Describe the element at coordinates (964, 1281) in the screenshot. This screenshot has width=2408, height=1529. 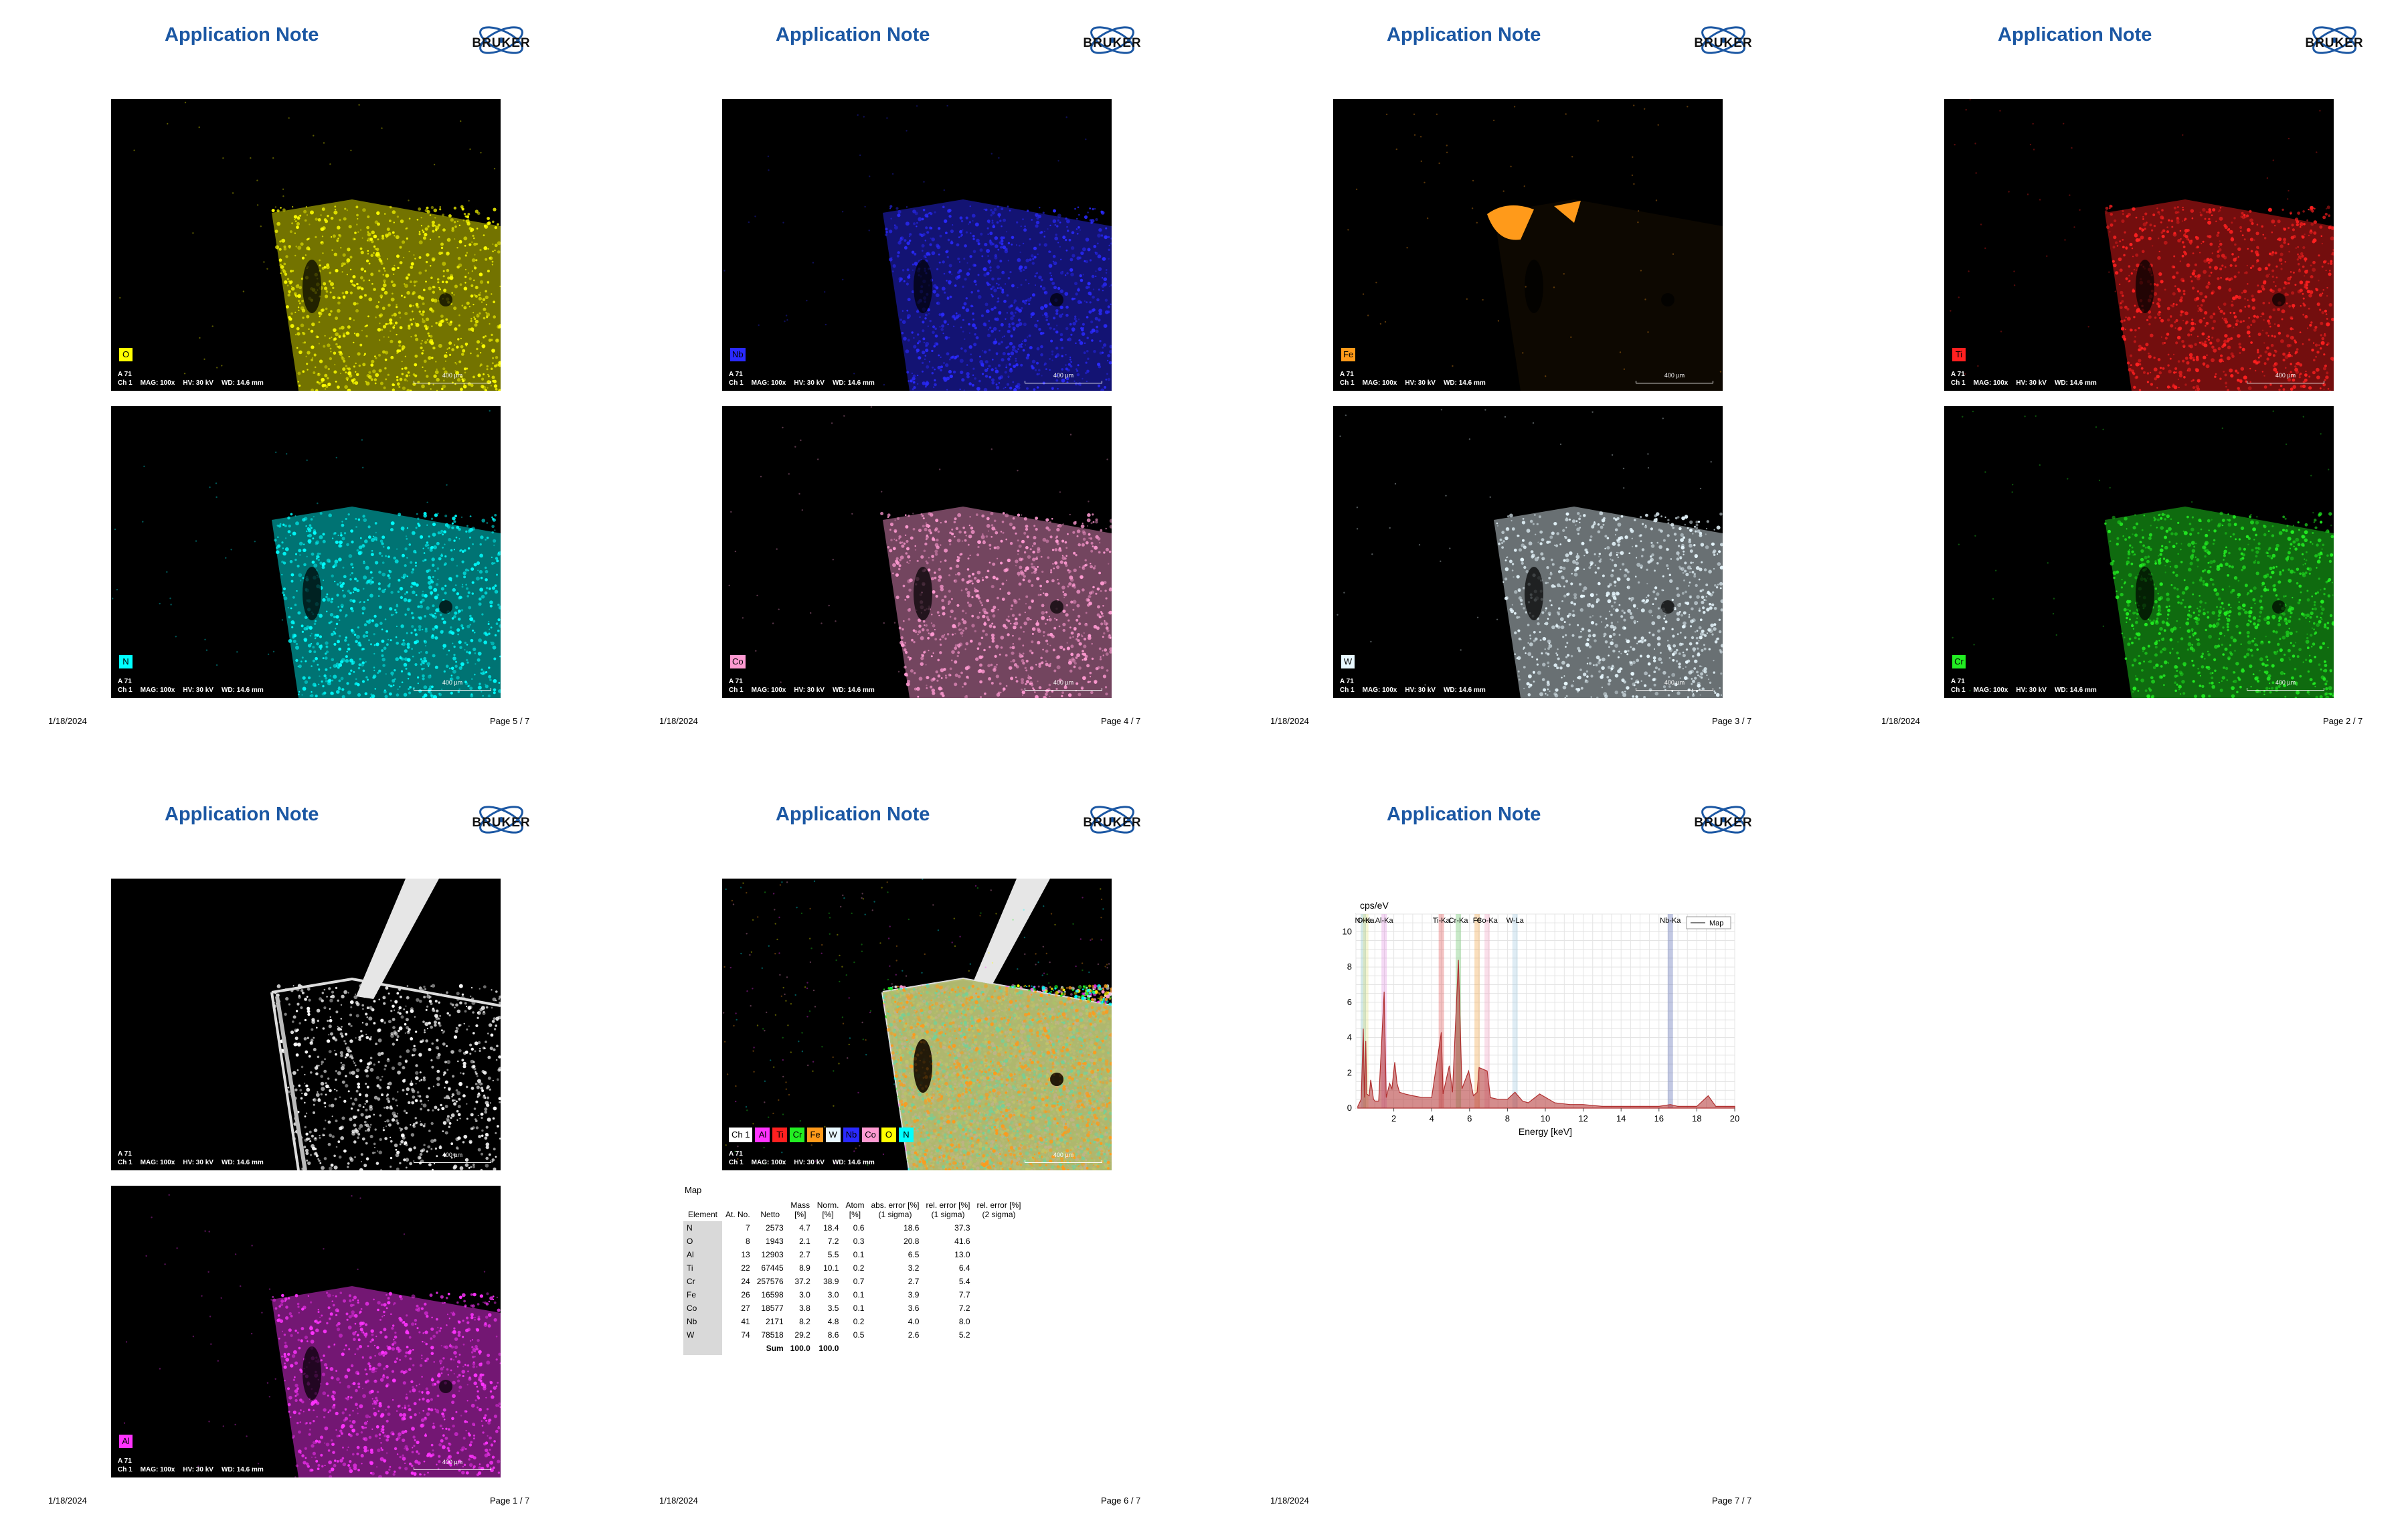
I see `value-cell: 5.4` at that location.